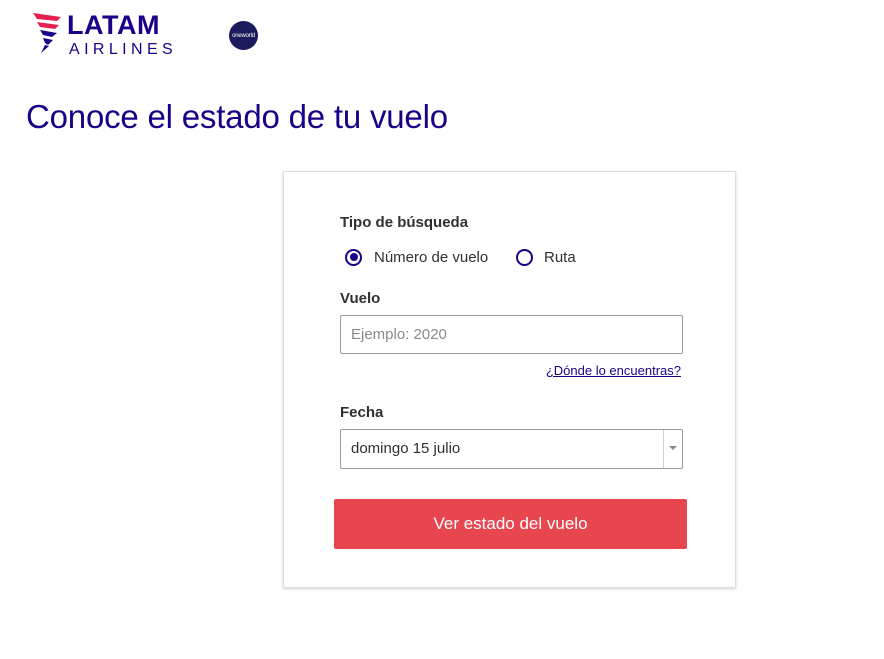 This screenshot has height=659, width=884. I want to click on date-select-value: domingo 15 julio, so click(406, 448).